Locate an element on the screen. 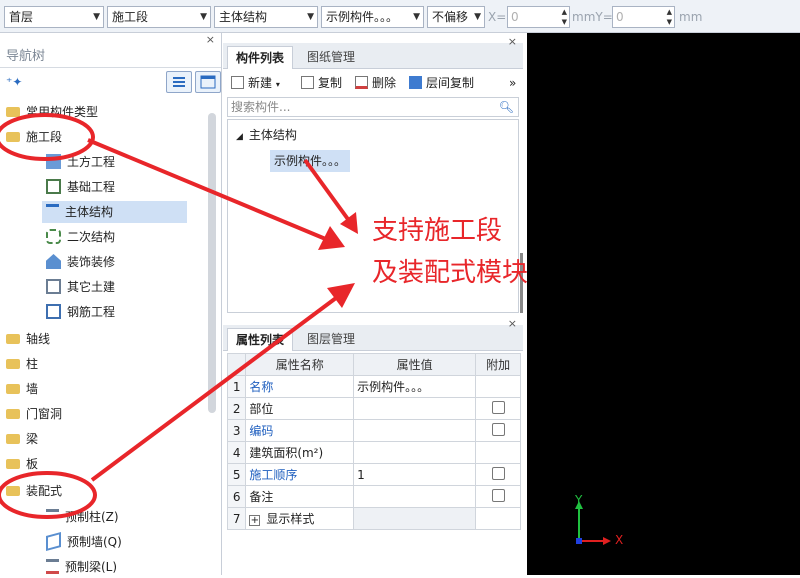 Image resolution: width=800 pixels, height=578 pixels. y-axis-label: Y is located at coordinates (579, 500).